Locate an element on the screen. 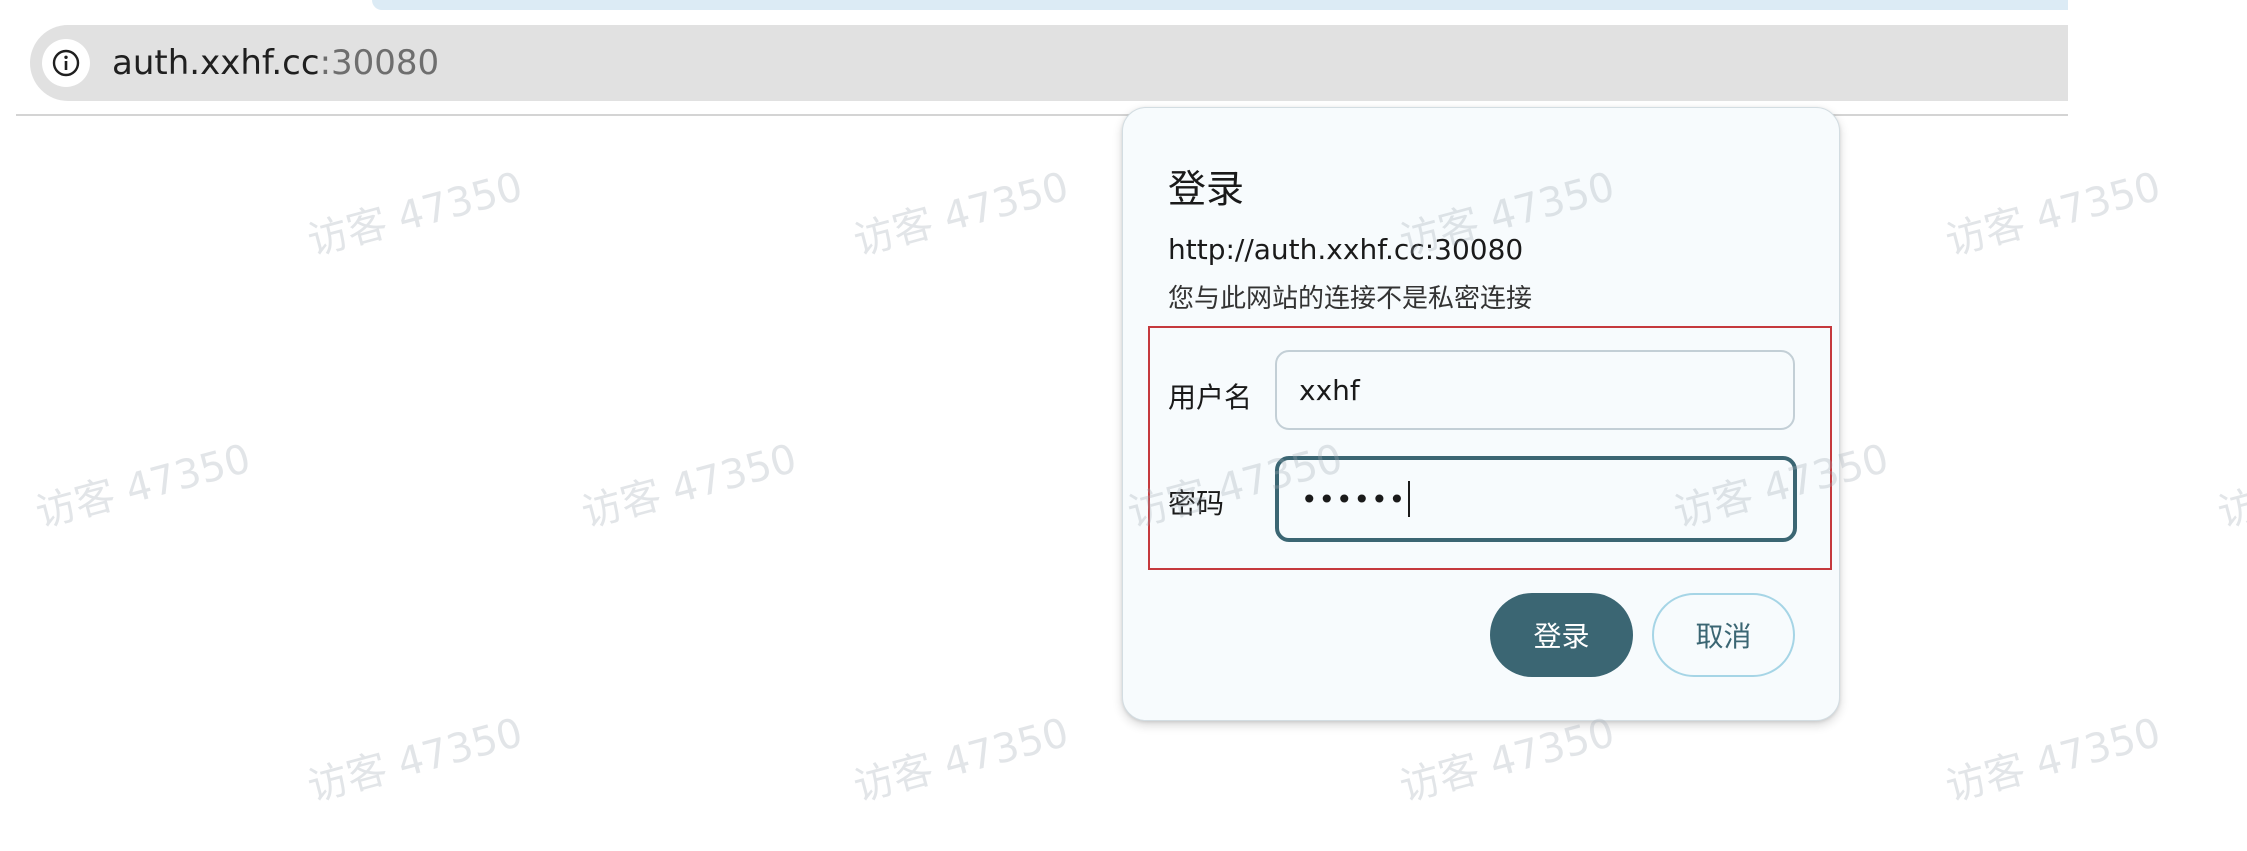 Image resolution: width=2247 pixels, height=851 pixels. url-port: :30080 is located at coordinates (379, 63).